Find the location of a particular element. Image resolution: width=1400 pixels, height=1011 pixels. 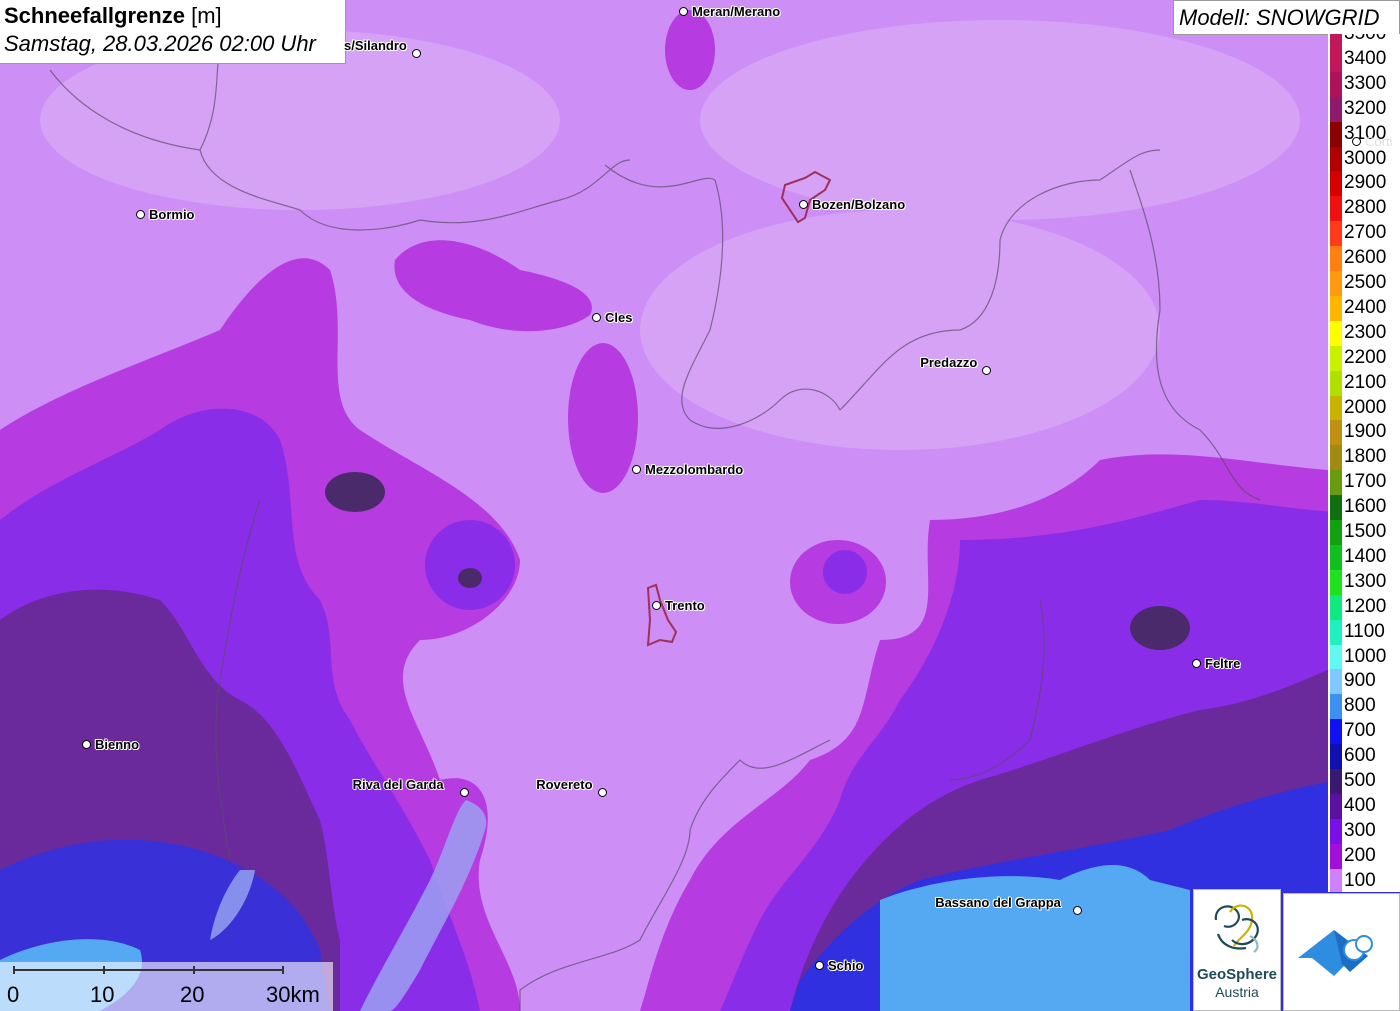

geosphere-logo: GeoSphere Austria is located at coordinates (1237, 950).